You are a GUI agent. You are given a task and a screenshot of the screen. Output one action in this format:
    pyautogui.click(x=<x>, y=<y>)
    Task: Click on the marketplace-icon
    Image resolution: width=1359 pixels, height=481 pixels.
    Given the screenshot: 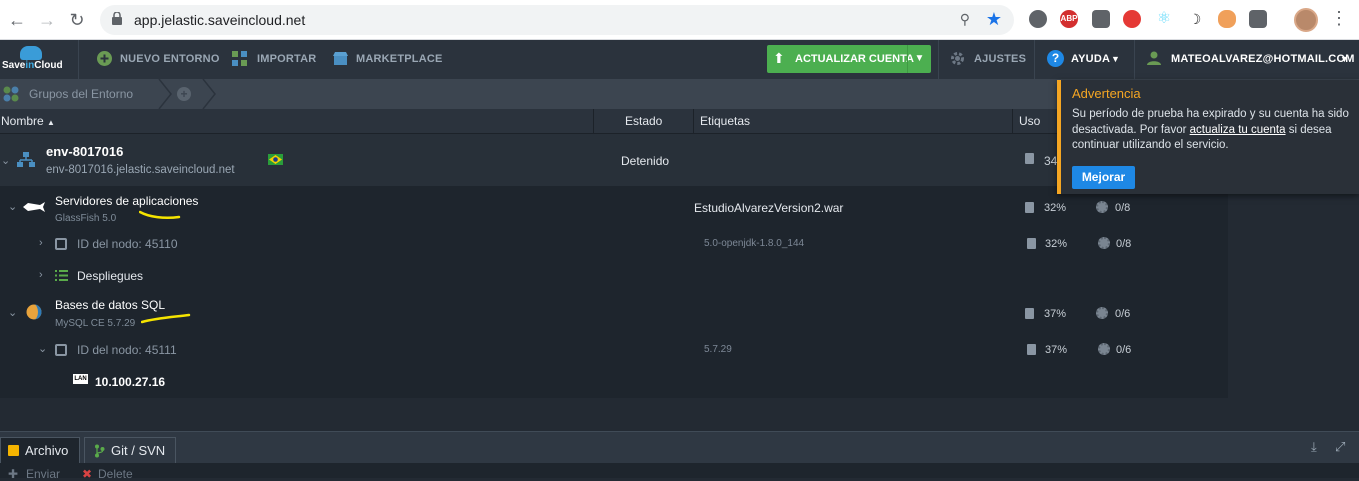 What is the action you would take?
    pyautogui.click(x=340, y=58)
    